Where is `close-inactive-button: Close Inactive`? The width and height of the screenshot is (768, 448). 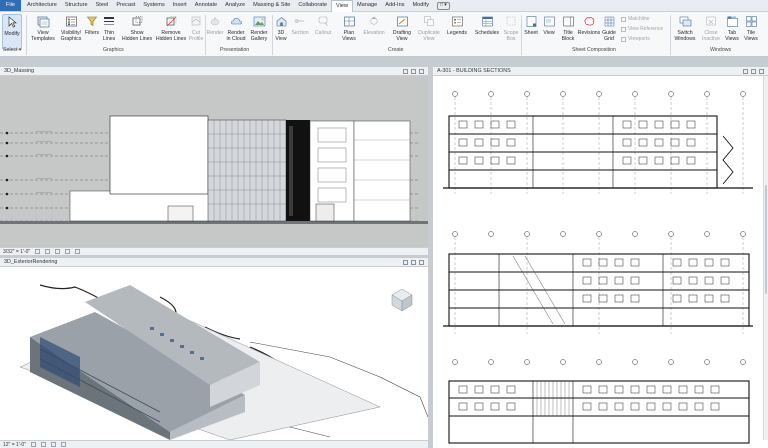 close-inactive-button: Close Inactive is located at coordinates (711, 32).